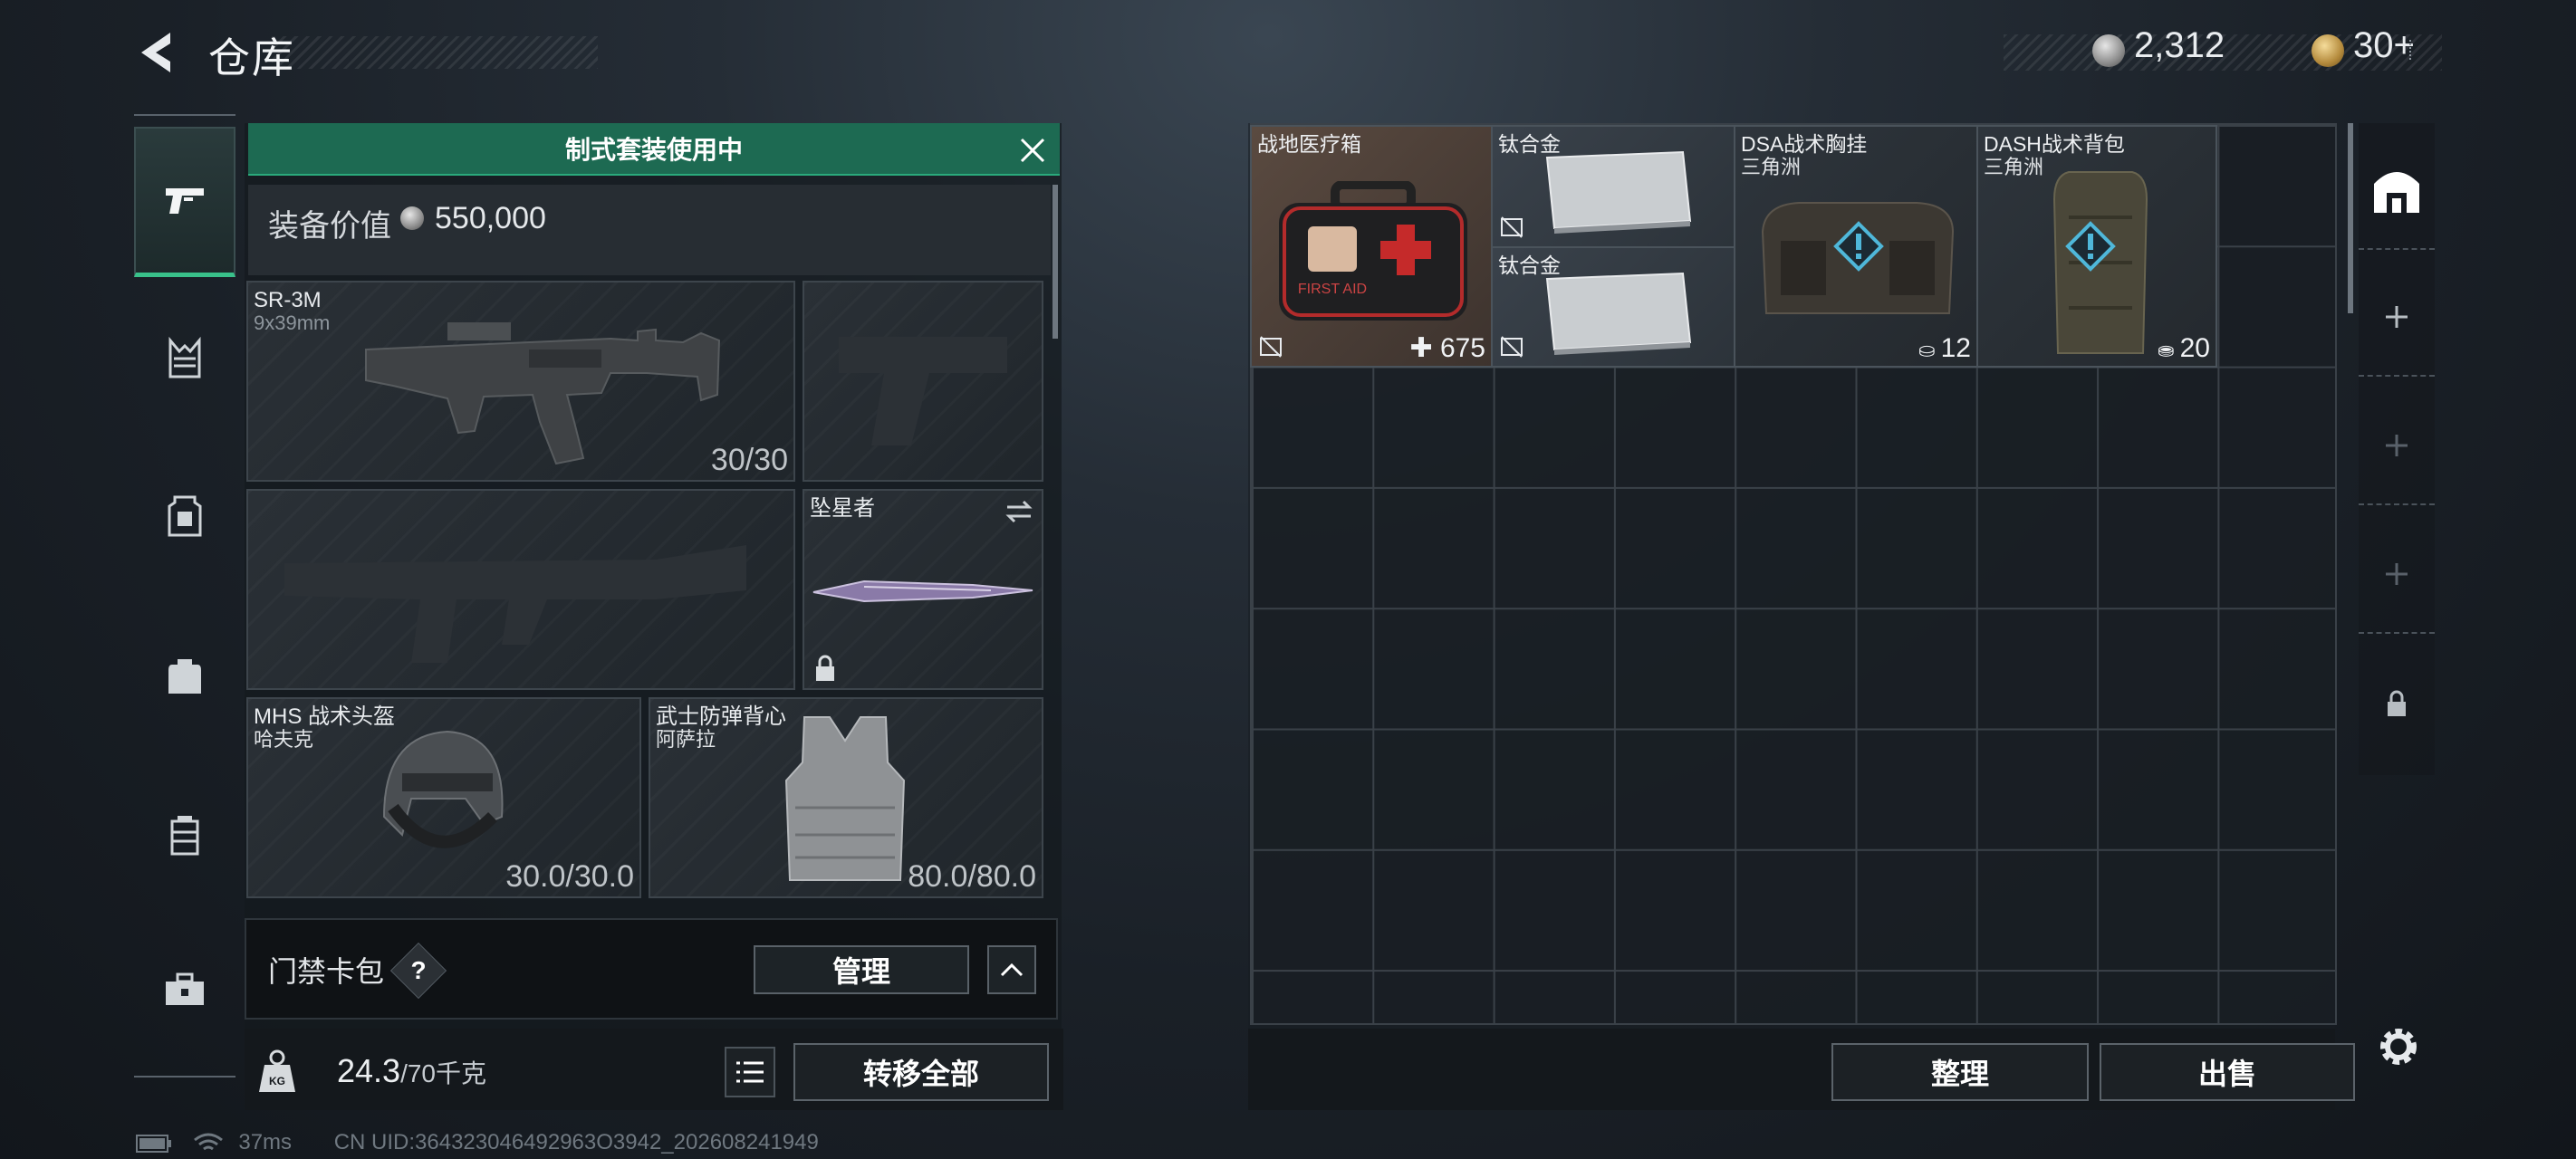 The width and height of the screenshot is (2576, 1159). What do you see at coordinates (443, 789) in the screenshot?
I see `helmet-image` at bounding box center [443, 789].